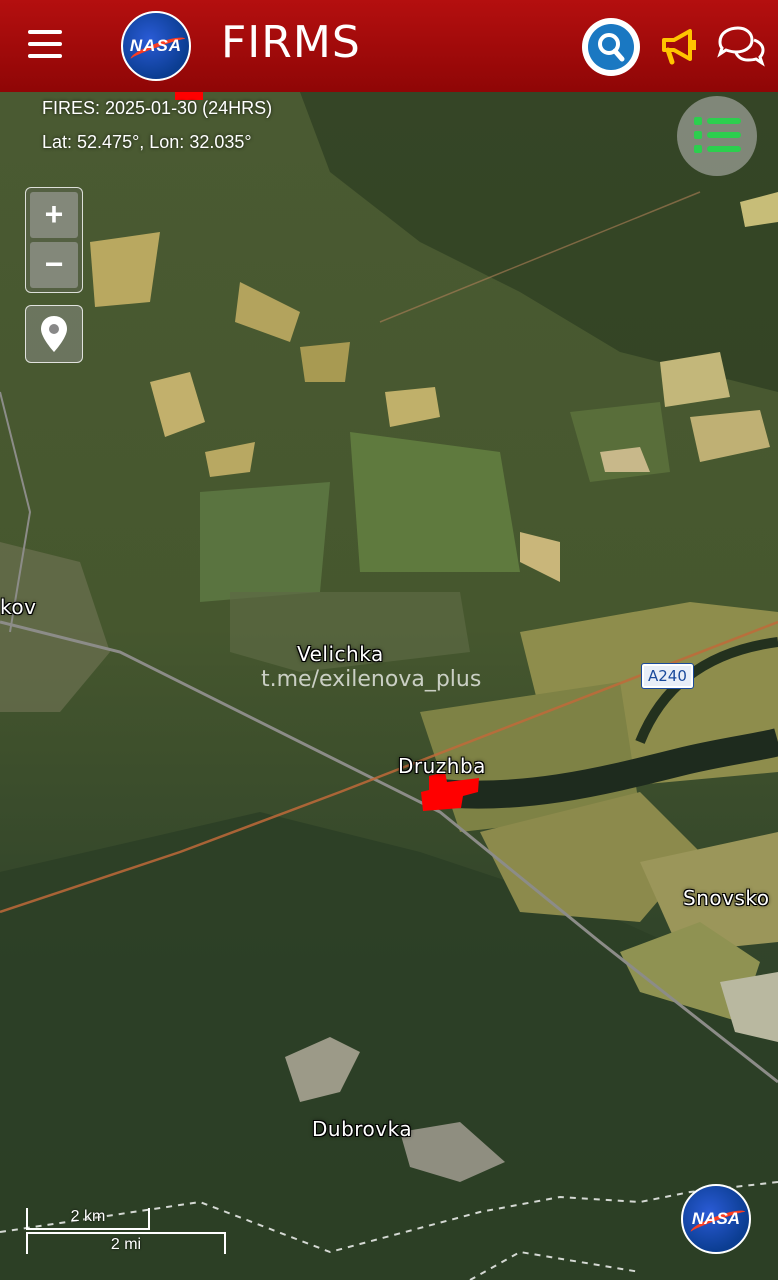 This screenshot has height=1280, width=778. Describe the element at coordinates (126, 1243) in the screenshot. I see `scale-mi: 2 mi` at that location.